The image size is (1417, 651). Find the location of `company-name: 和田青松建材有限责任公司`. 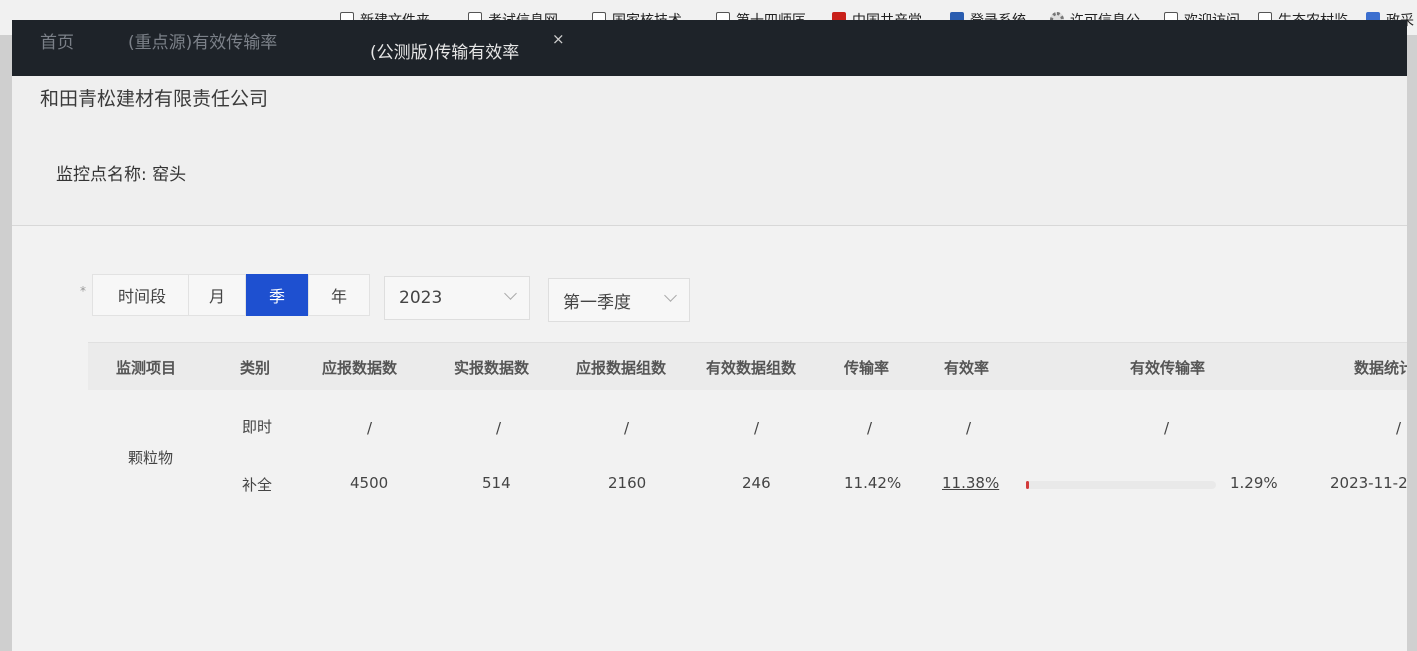

company-name: 和田青松建材有限责任公司 is located at coordinates (154, 99).